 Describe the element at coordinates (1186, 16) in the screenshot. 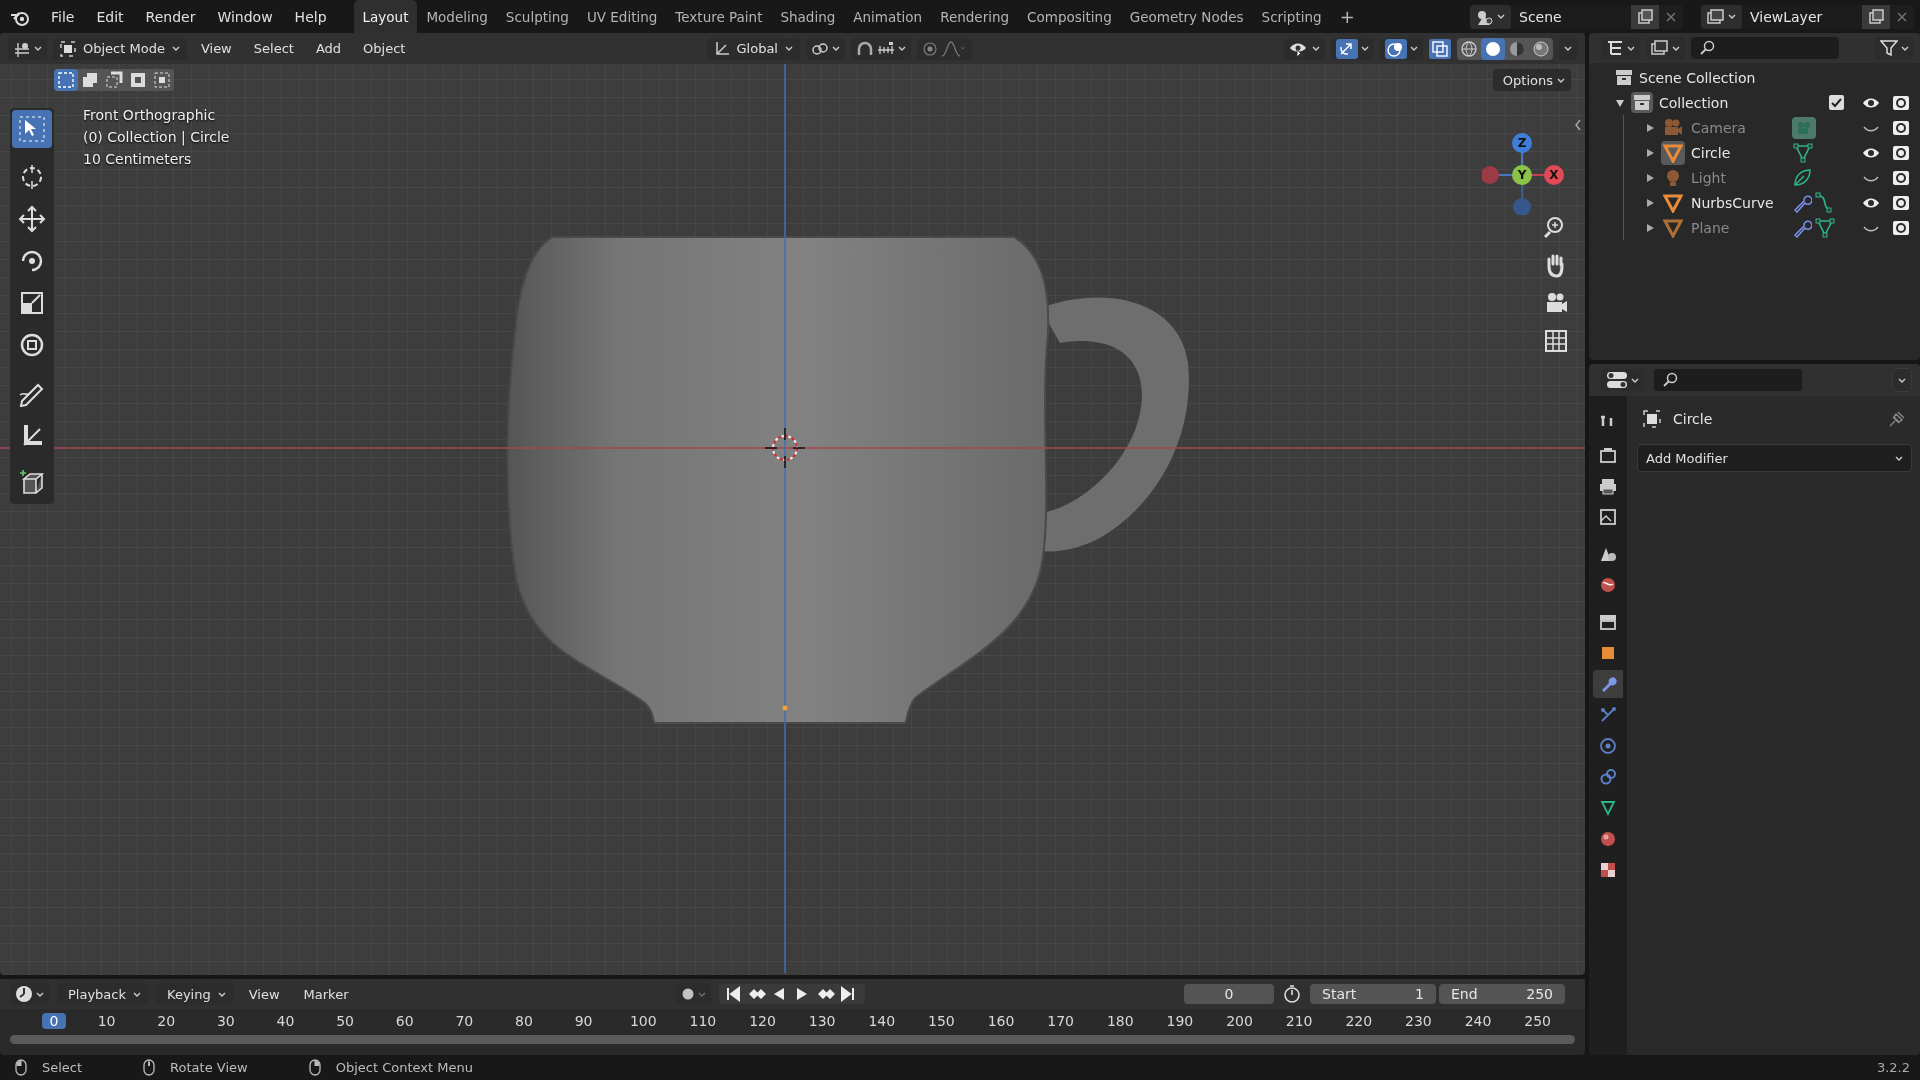

I see `workspace-tab: Geometry Nodes` at that location.